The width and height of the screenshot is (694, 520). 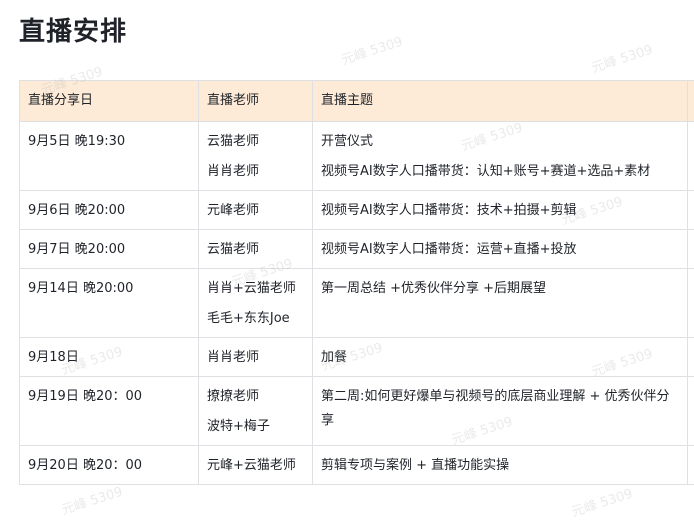 I want to click on cell-topic: 视频号AI数字人口播带货：技术+拍摄+剪辑, so click(x=500, y=210).